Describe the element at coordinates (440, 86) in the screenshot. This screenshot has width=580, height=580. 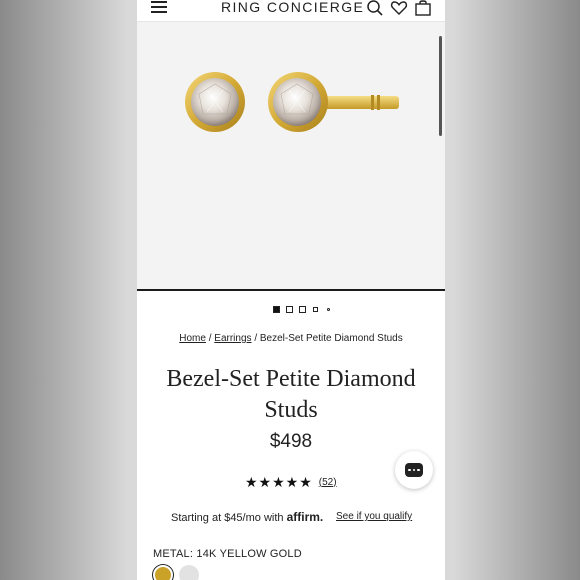
I see `gallery-scrollbar` at that location.